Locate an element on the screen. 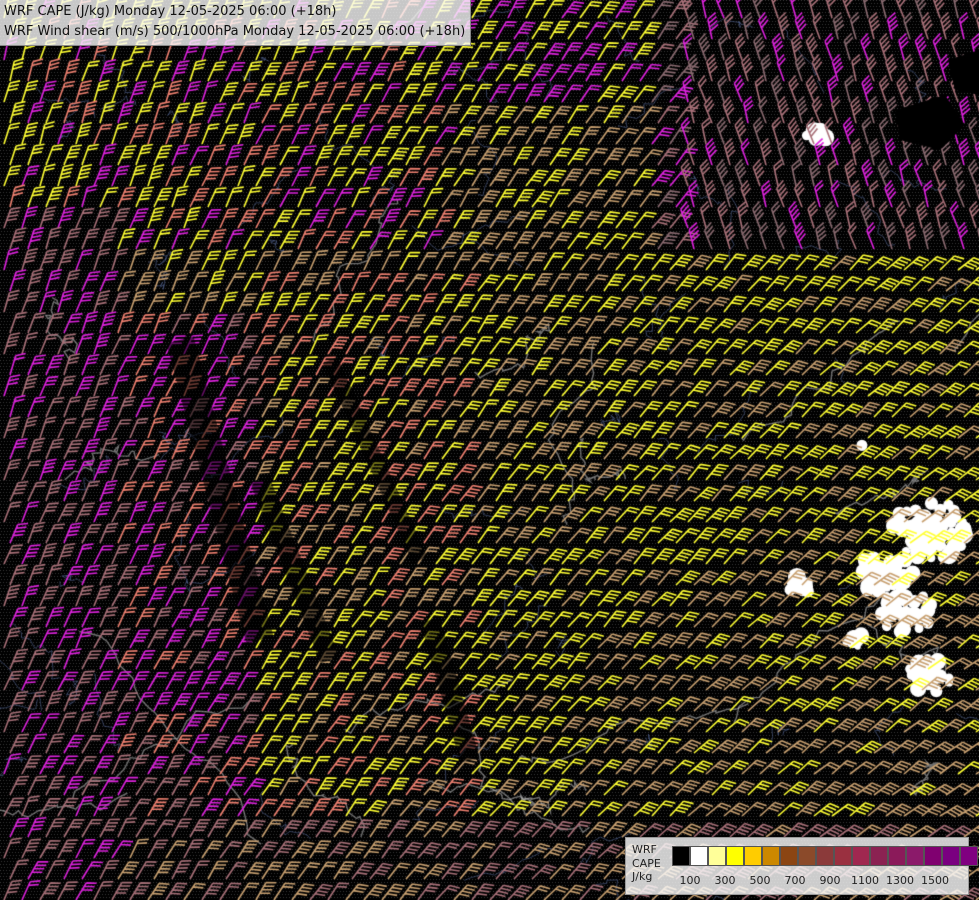  legend-model-label: WRF is located at coordinates (644, 849).